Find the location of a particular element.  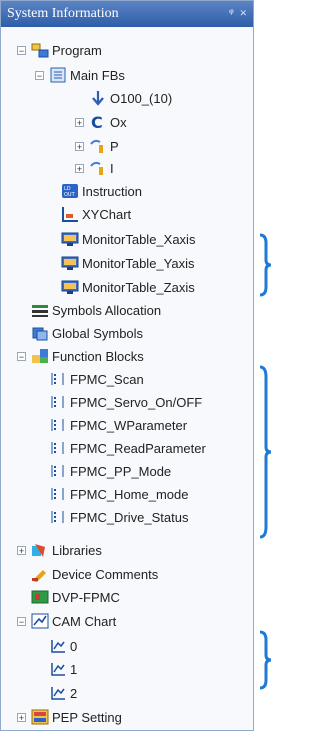

tree-item-label: I is located at coordinates (112, 168).